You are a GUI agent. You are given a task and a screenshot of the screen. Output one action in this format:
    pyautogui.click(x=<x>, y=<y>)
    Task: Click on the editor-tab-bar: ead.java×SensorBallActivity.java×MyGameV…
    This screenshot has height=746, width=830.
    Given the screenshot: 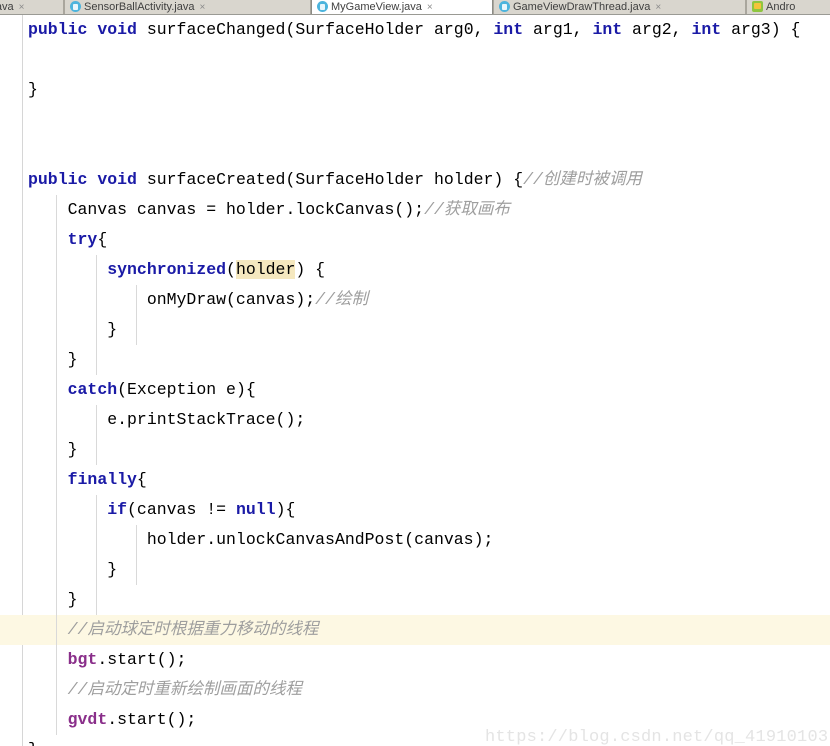 What is the action you would take?
    pyautogui.click(x=415, y=7)
    